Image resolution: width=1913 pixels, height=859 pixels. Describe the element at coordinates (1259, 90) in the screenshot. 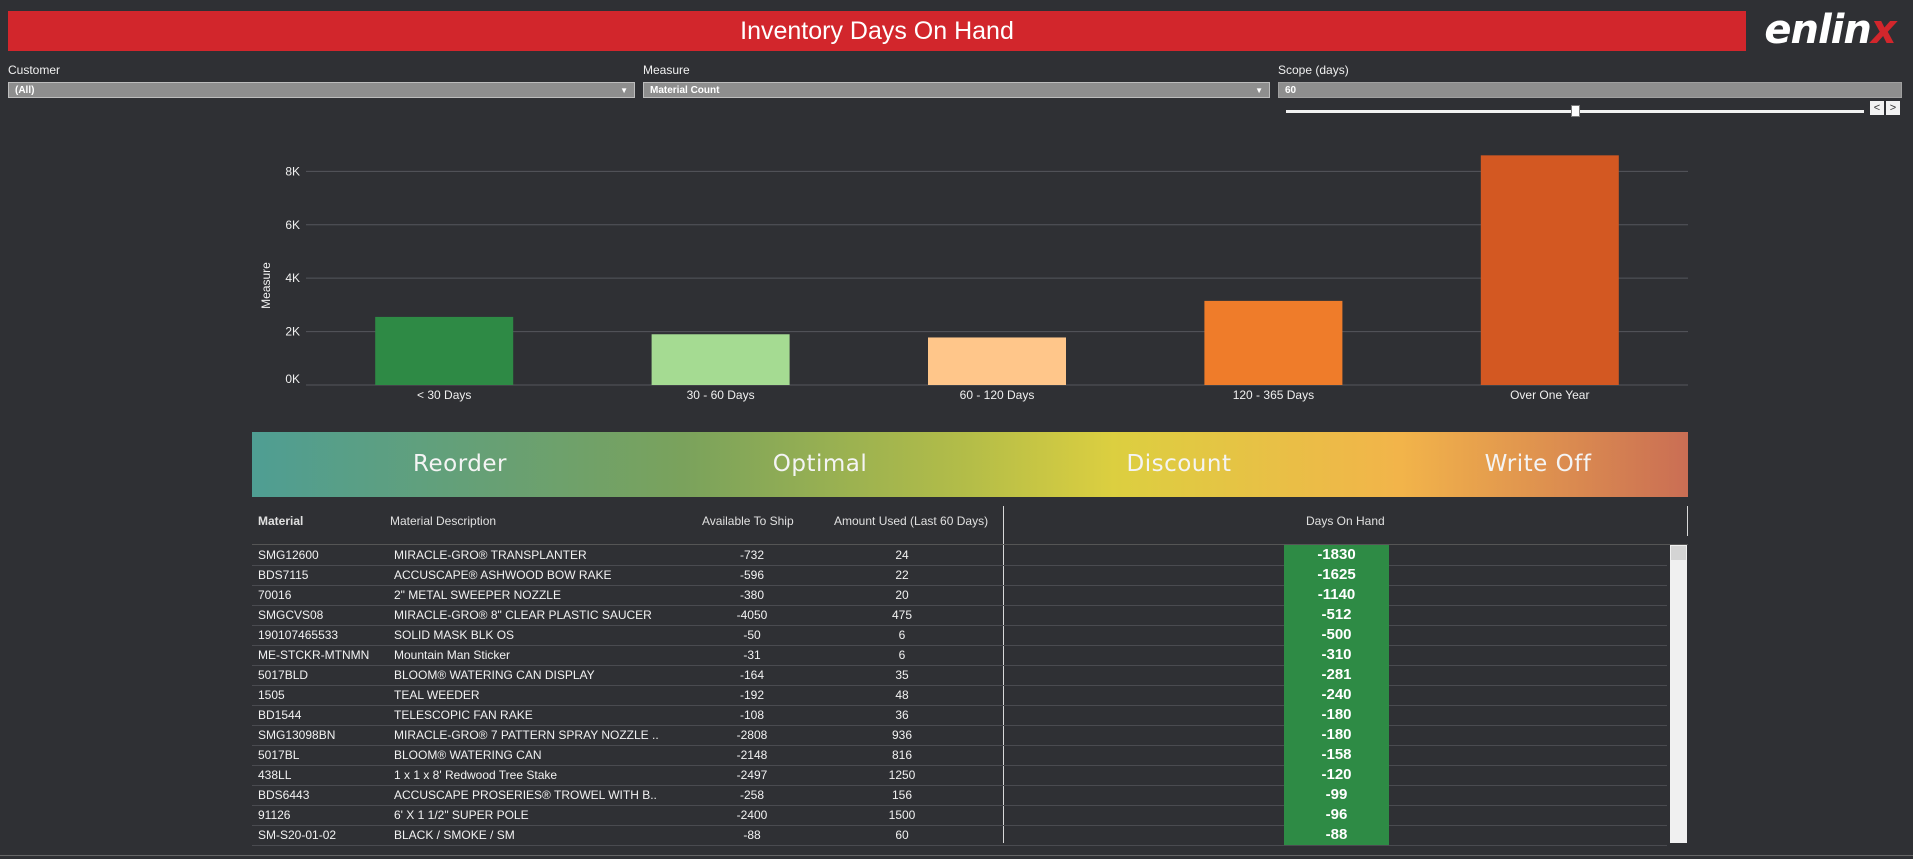

I see `chevron-down-icon: ▼` at that location.